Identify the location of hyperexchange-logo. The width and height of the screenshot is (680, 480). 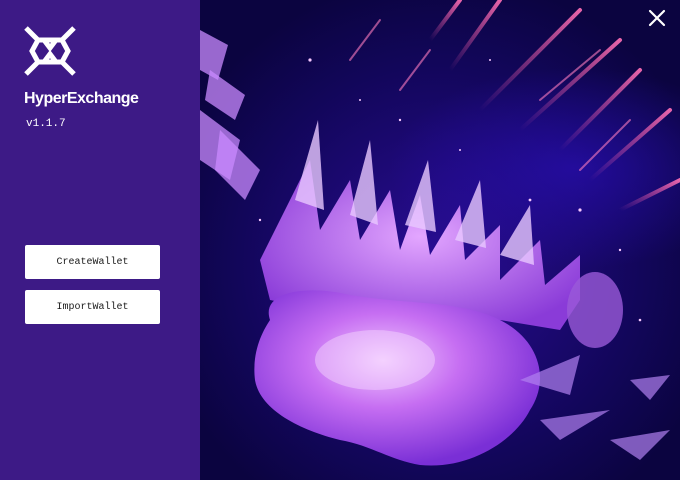
(50, 51).